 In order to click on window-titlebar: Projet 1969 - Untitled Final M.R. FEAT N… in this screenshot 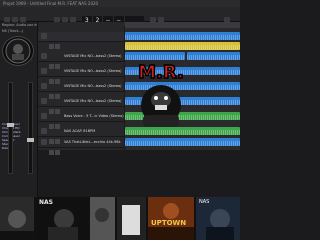, I will do `click(120, 3)`.